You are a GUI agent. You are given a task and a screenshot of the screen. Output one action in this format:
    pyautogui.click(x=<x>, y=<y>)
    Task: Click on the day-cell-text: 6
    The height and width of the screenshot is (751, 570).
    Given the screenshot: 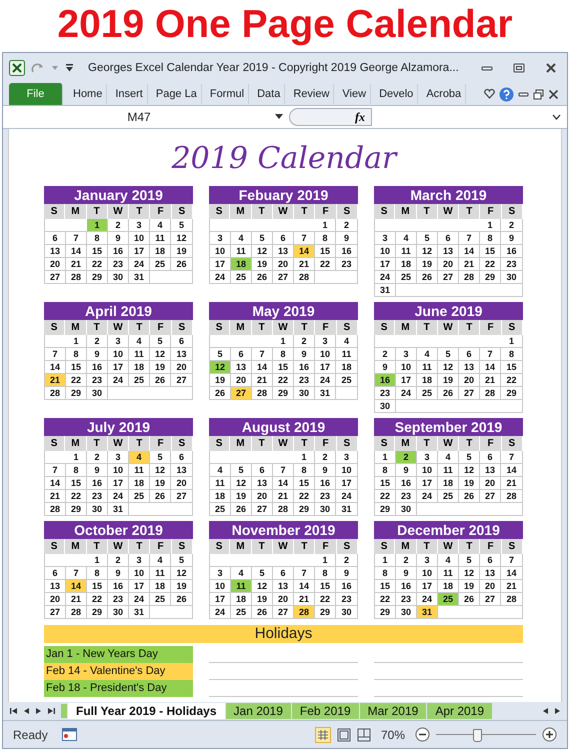 What is the action you would take?
    pyautogui.click(x=181, y=341)
    